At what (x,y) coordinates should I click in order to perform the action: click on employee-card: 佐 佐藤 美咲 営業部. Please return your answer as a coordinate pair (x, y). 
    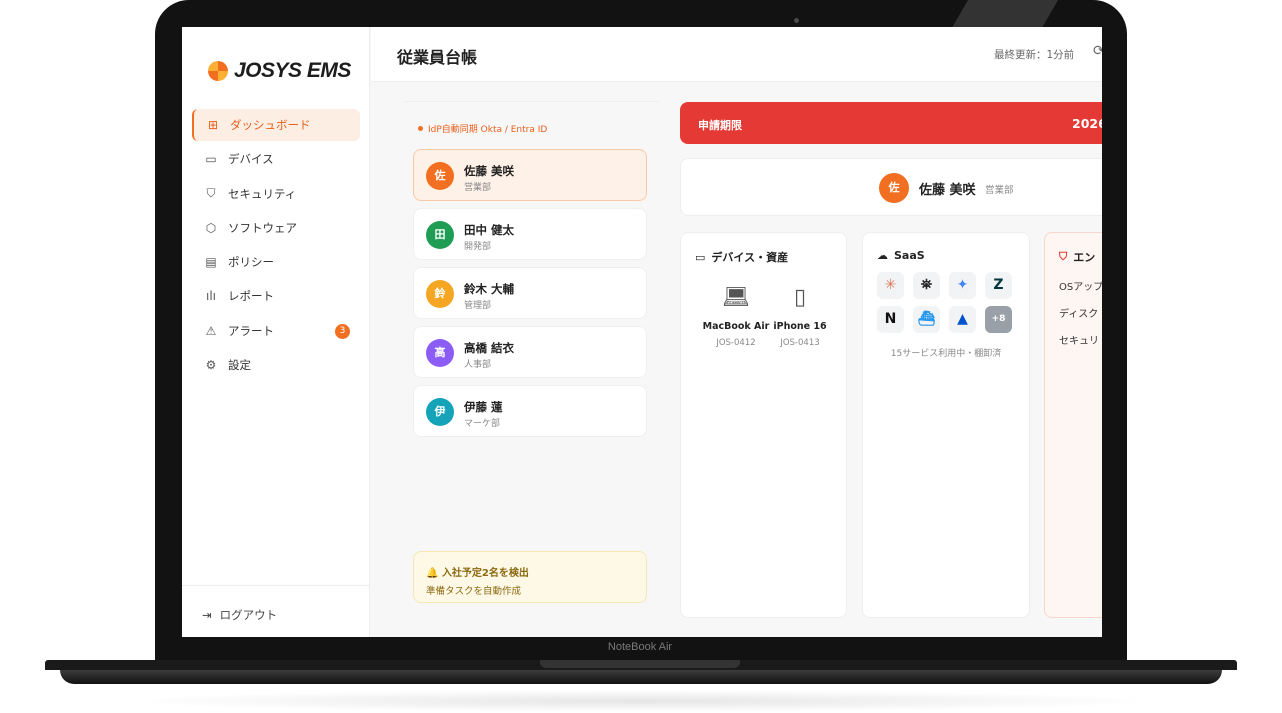
    Looking at the image, I should click on (530, 175).